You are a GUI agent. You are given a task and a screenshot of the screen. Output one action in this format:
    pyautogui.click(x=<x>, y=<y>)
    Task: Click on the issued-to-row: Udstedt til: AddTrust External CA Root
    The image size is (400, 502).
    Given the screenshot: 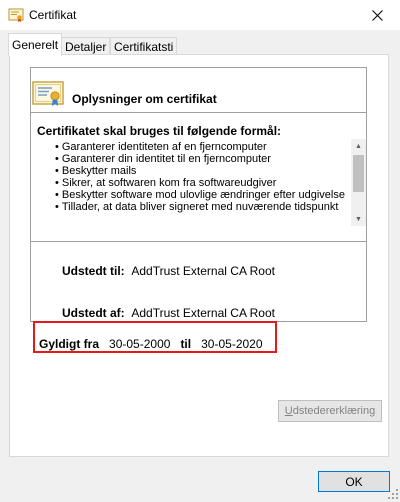 What is the action you would take?
    pyautogui.click(x=168, y=271)
    